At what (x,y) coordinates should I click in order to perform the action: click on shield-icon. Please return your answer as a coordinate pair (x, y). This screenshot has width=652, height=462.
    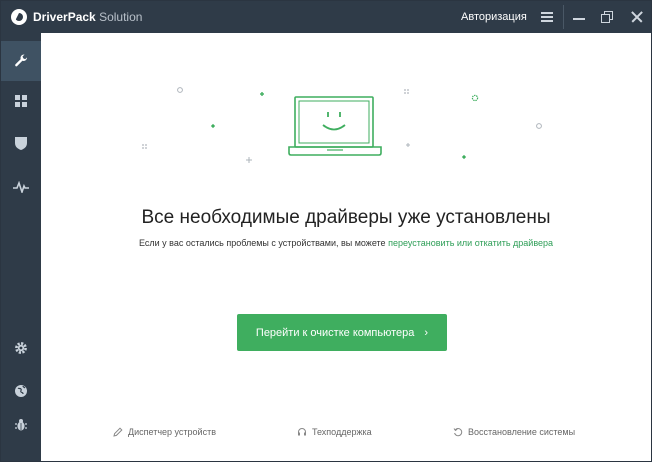
    Looking at the image, I should click on (21, 143).